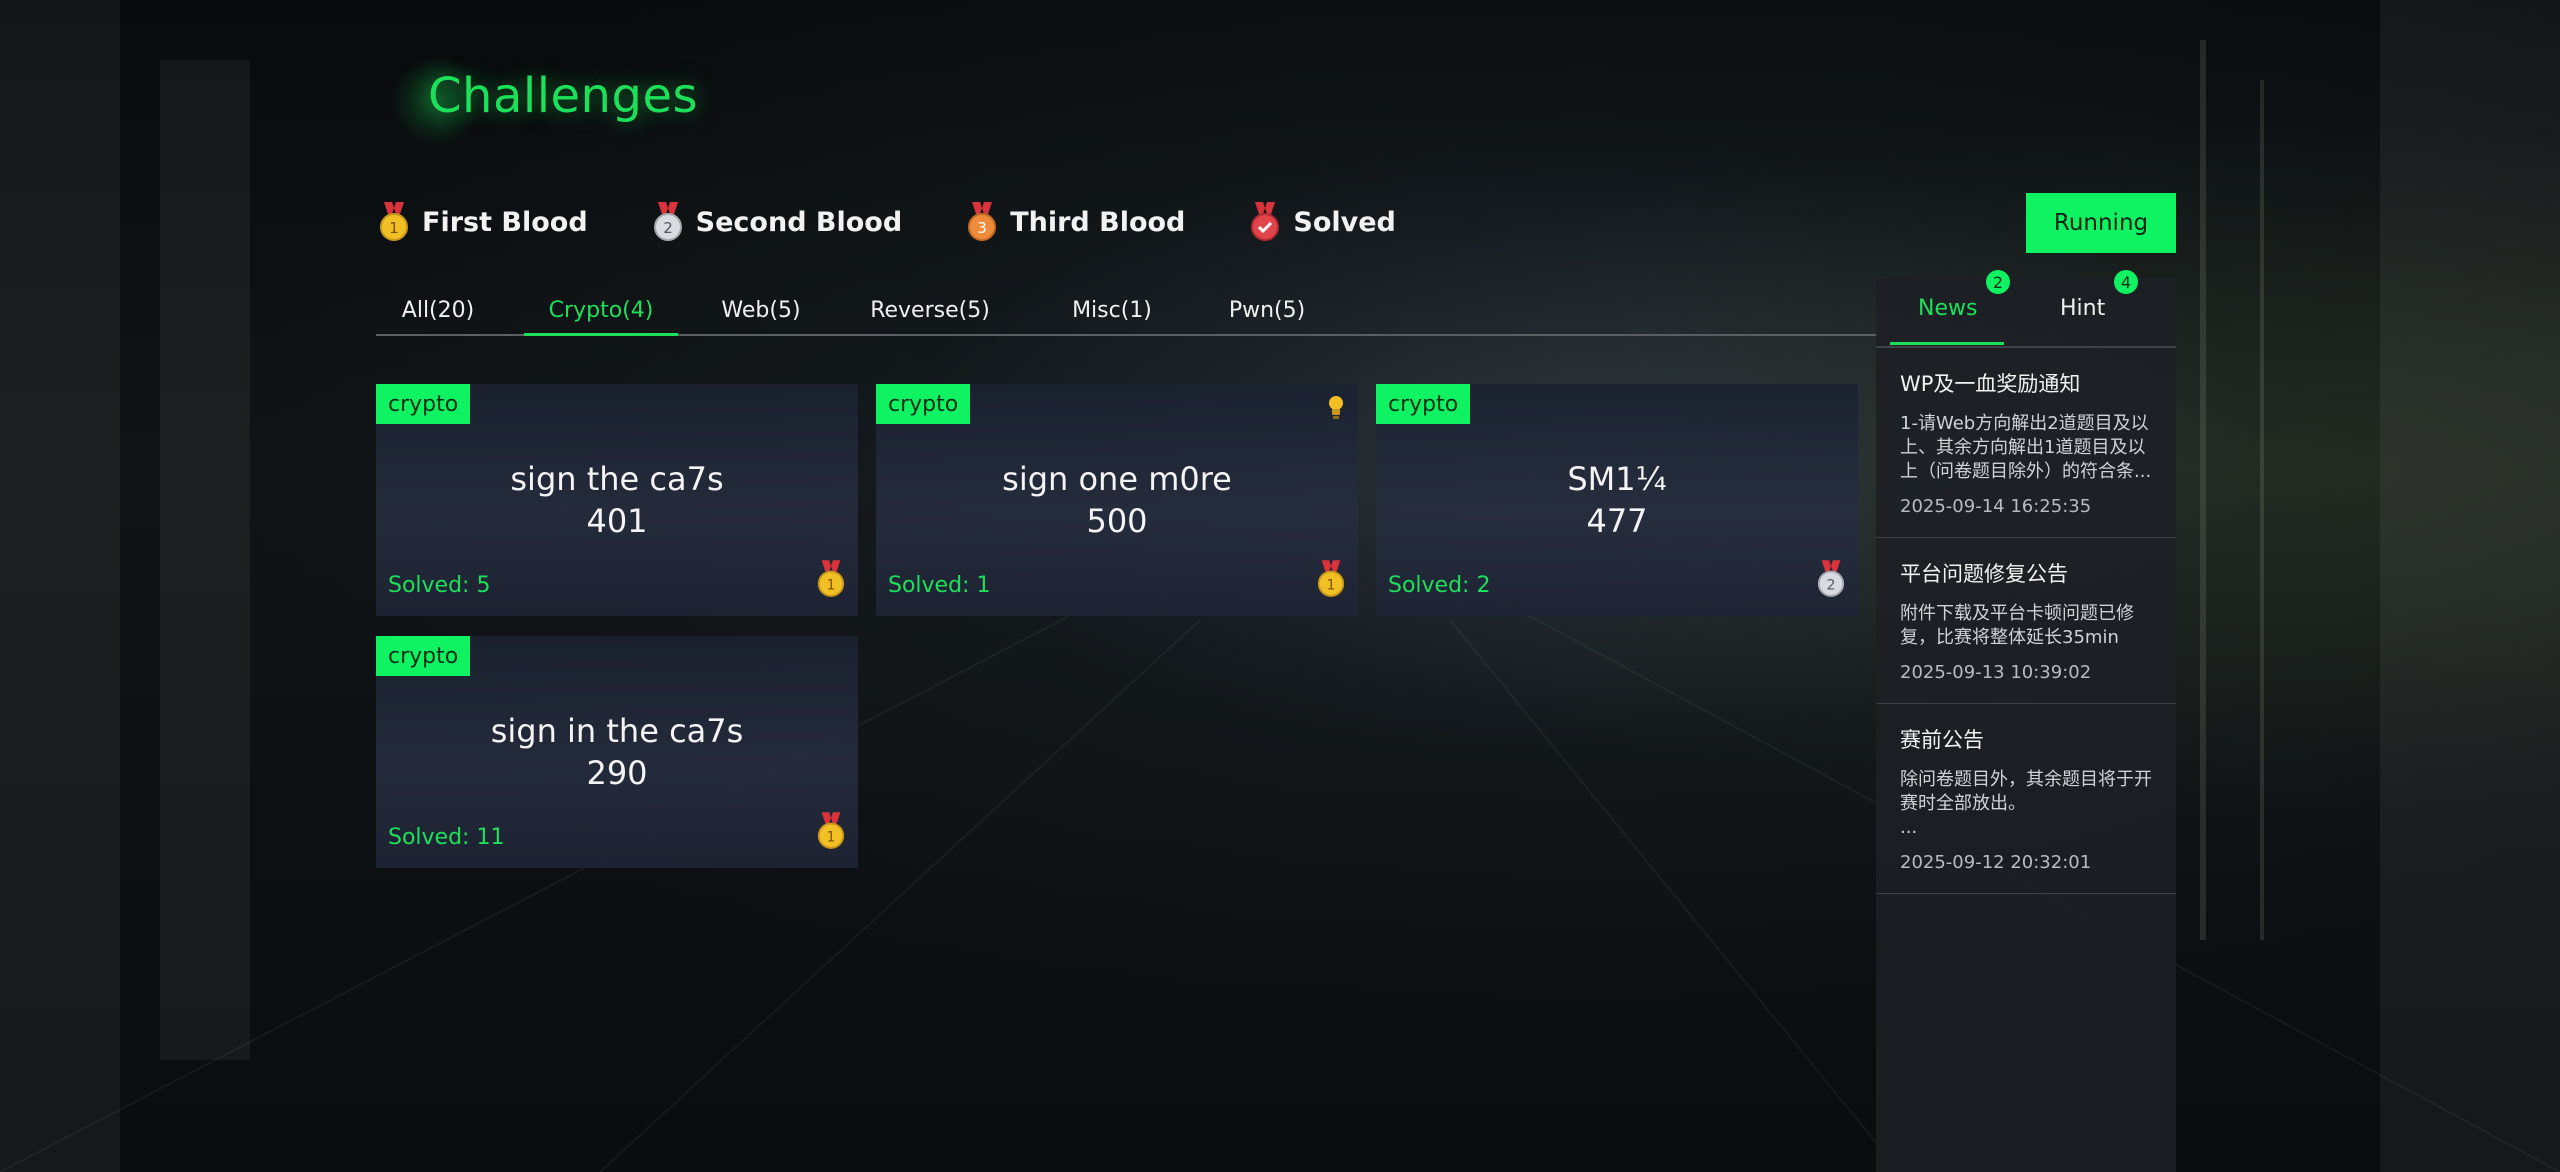 Image resolution: width=2560 pixels, height=1172 pixels. I want to click on legend-label: Solved, so click(1344, 222).